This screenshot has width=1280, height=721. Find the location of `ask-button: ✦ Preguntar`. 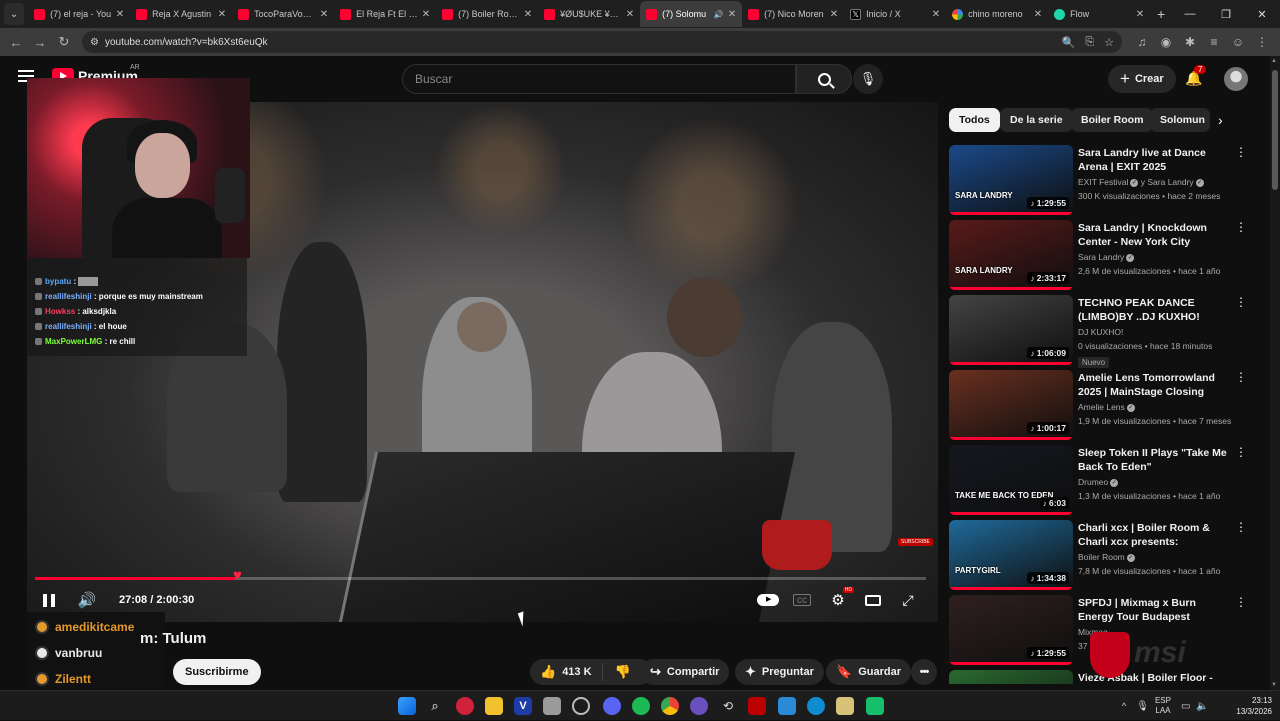

ask-button: ✦ Preguntar is located at coordinates (779, 672).